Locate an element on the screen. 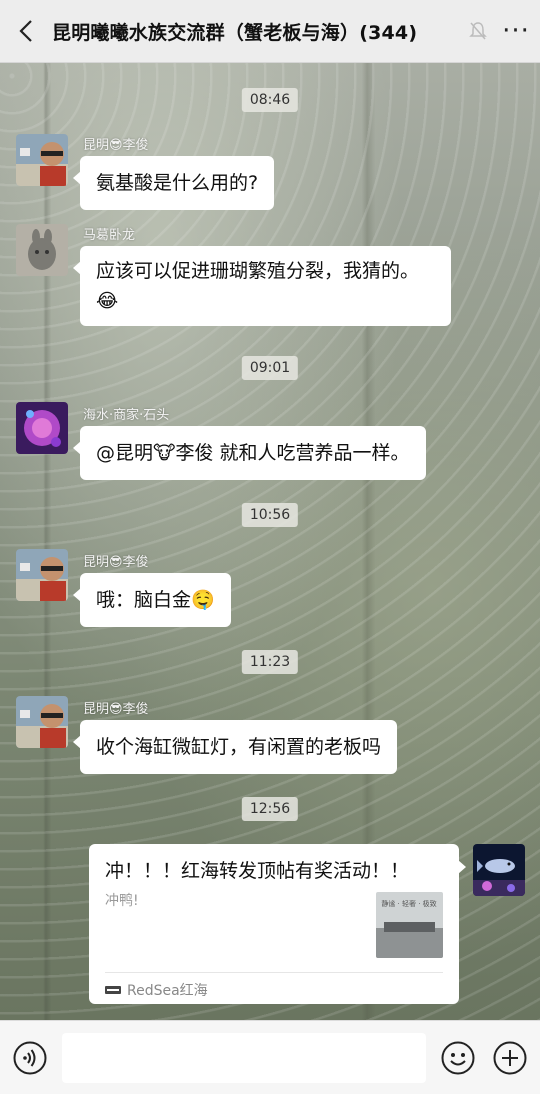  chat-header: 昆明曦曦水族交流群（蟹老板与海）(344) ··· is located at coordinates (270, 31).